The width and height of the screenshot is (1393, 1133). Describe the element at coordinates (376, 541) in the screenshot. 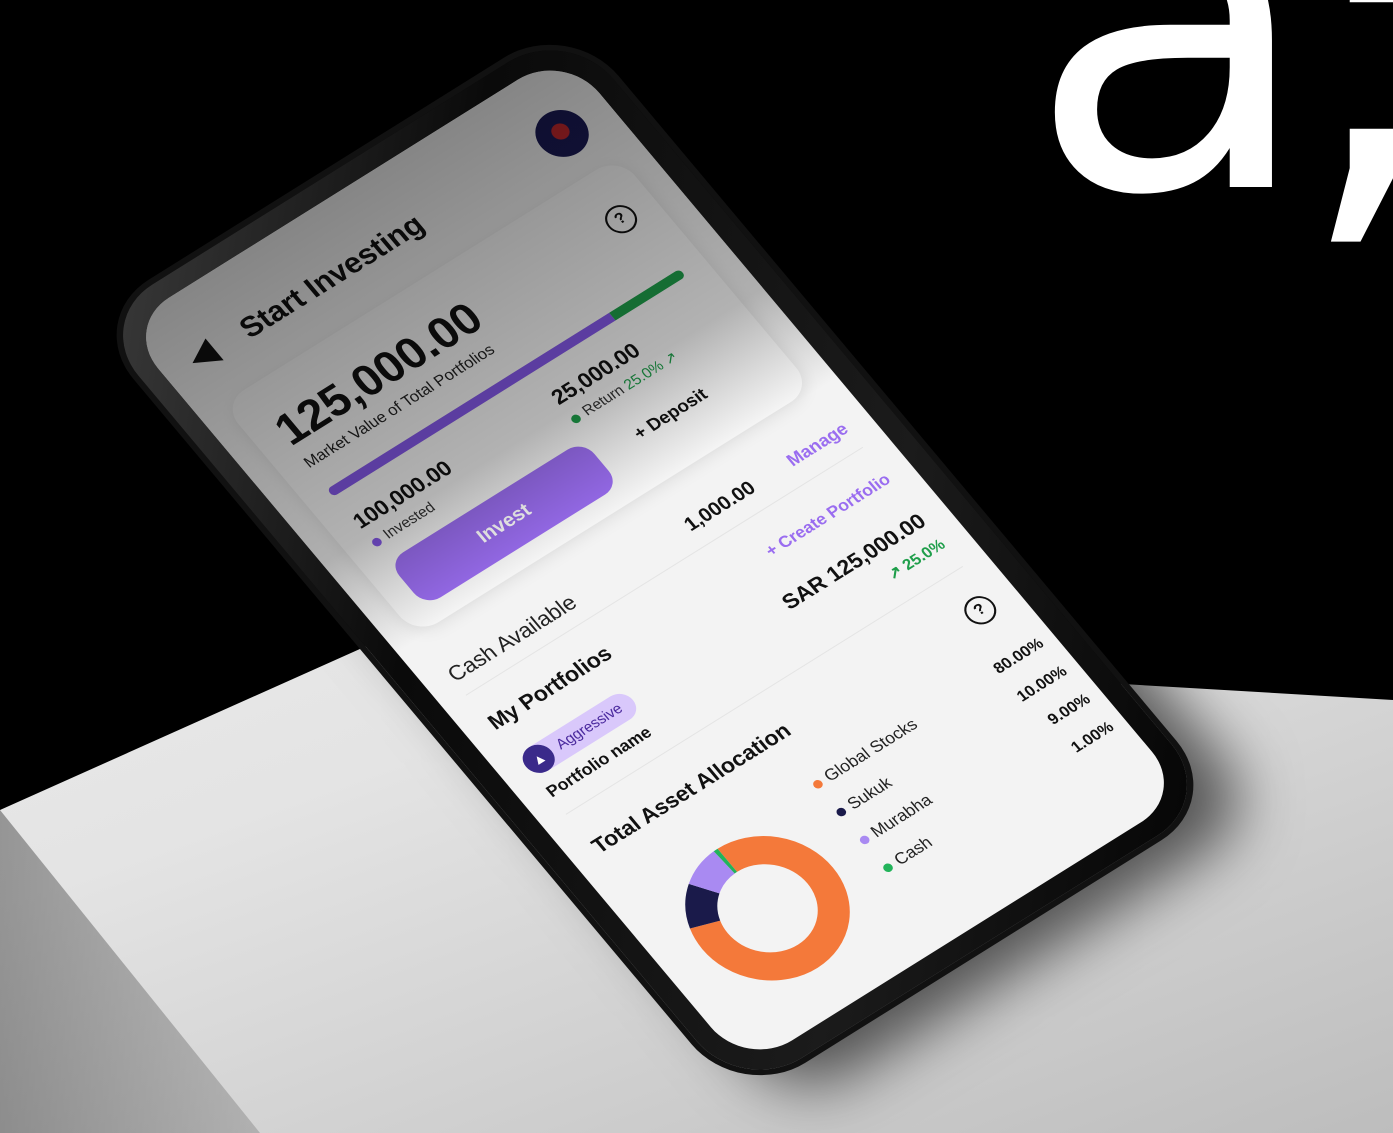

I see `invested-dot` at that location.